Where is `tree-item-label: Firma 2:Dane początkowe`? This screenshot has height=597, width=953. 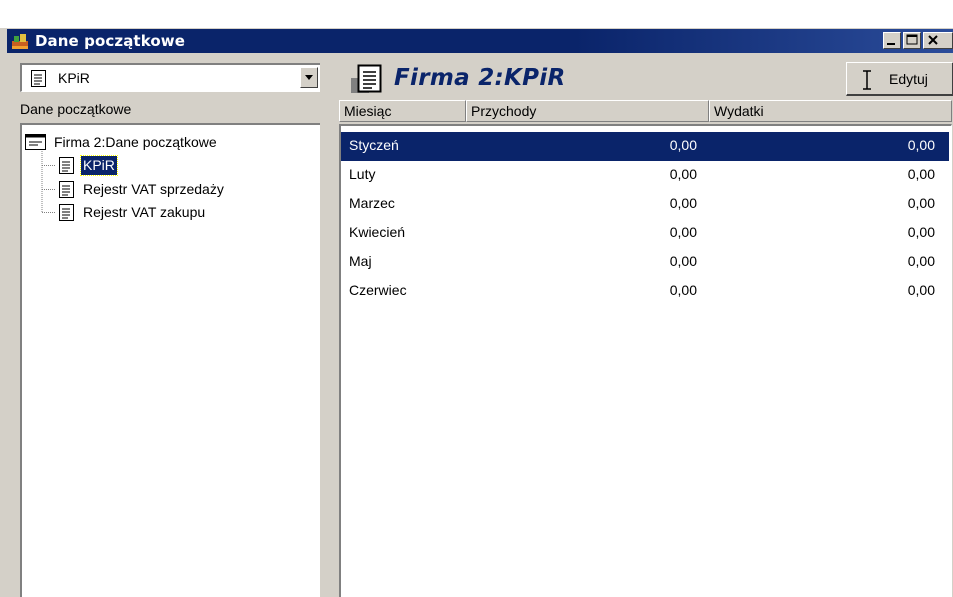
tree-item-label: Firma 2:Dane początkowe is located at coordinates (135, 142).